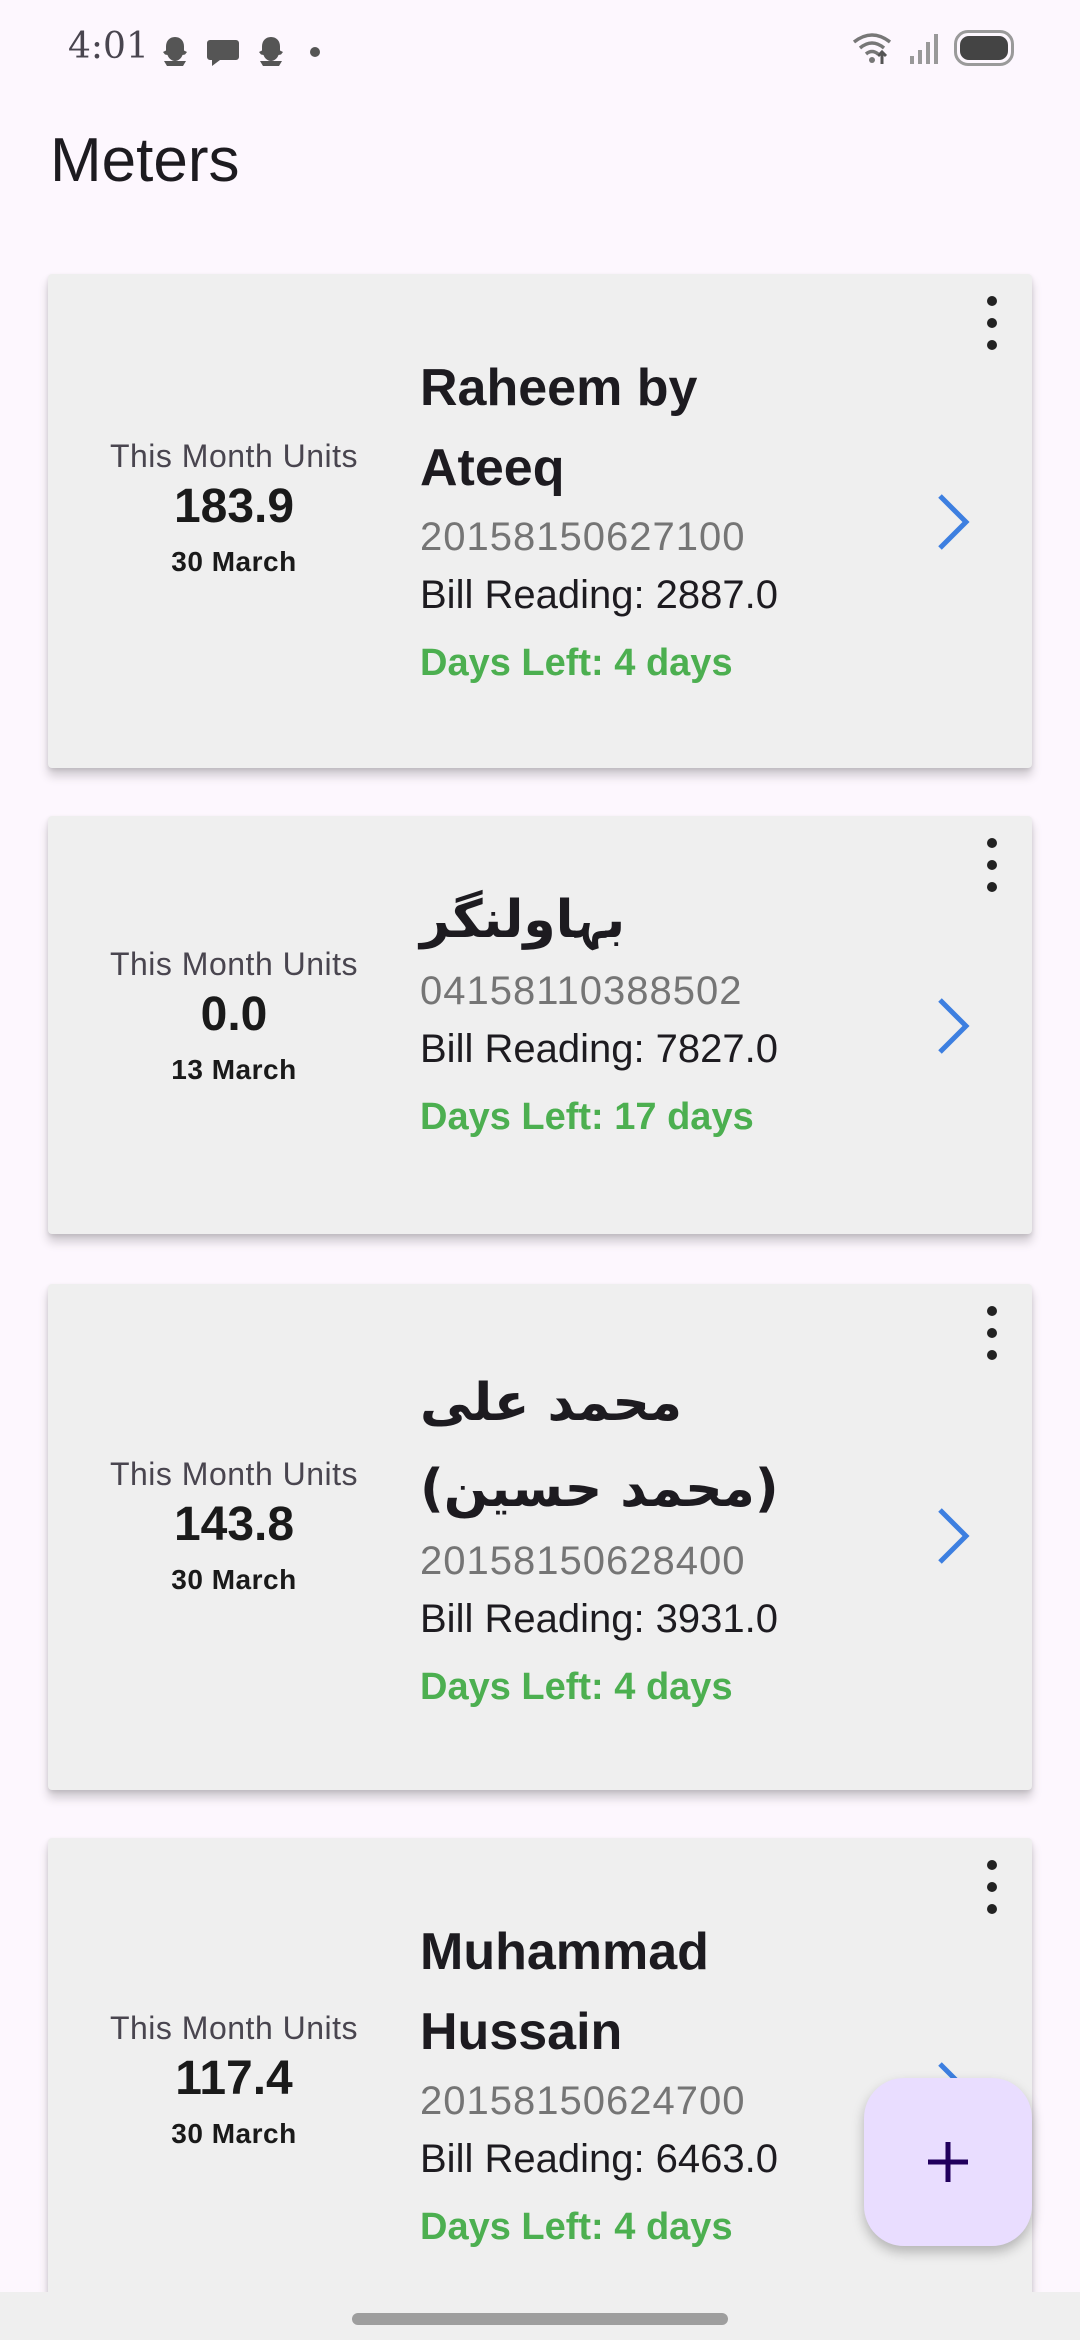 Image resolution: width=1080 pixels, height=2340 pixels. Describe the element at coordinates (243, 52) in the screenshot. I see `notification-icons` at that location.